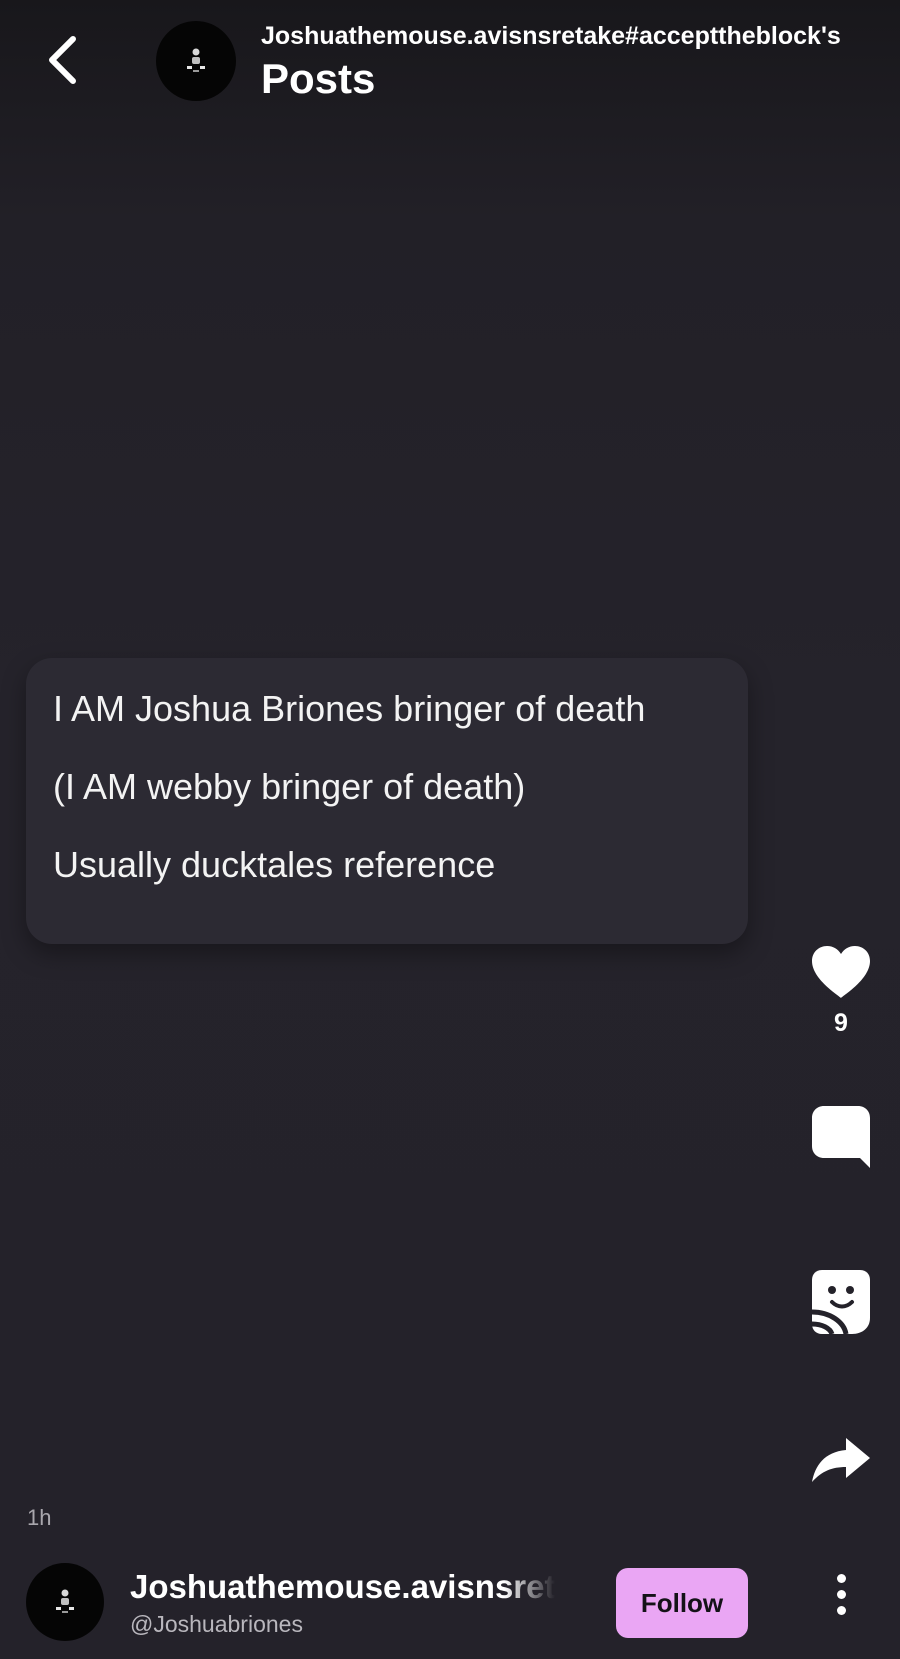  What do you see at coordinates (274, 864) in the screenshot?
I see `post-text-line: Usually ducktales reference` at bounding box center [274, 864].